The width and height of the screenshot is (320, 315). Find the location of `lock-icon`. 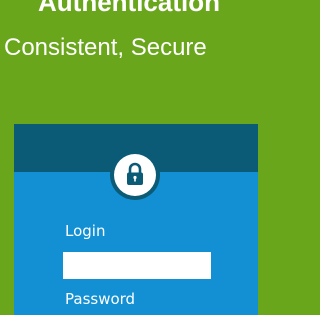

lock-icon is located at coordinates (135, 173).